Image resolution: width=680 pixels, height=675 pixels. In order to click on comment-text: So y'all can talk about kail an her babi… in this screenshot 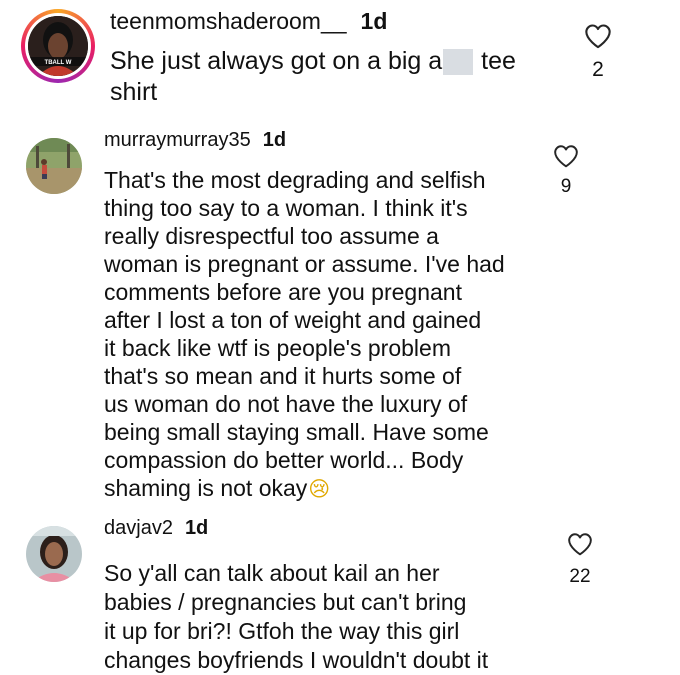, I will do `click(296, 617)`.